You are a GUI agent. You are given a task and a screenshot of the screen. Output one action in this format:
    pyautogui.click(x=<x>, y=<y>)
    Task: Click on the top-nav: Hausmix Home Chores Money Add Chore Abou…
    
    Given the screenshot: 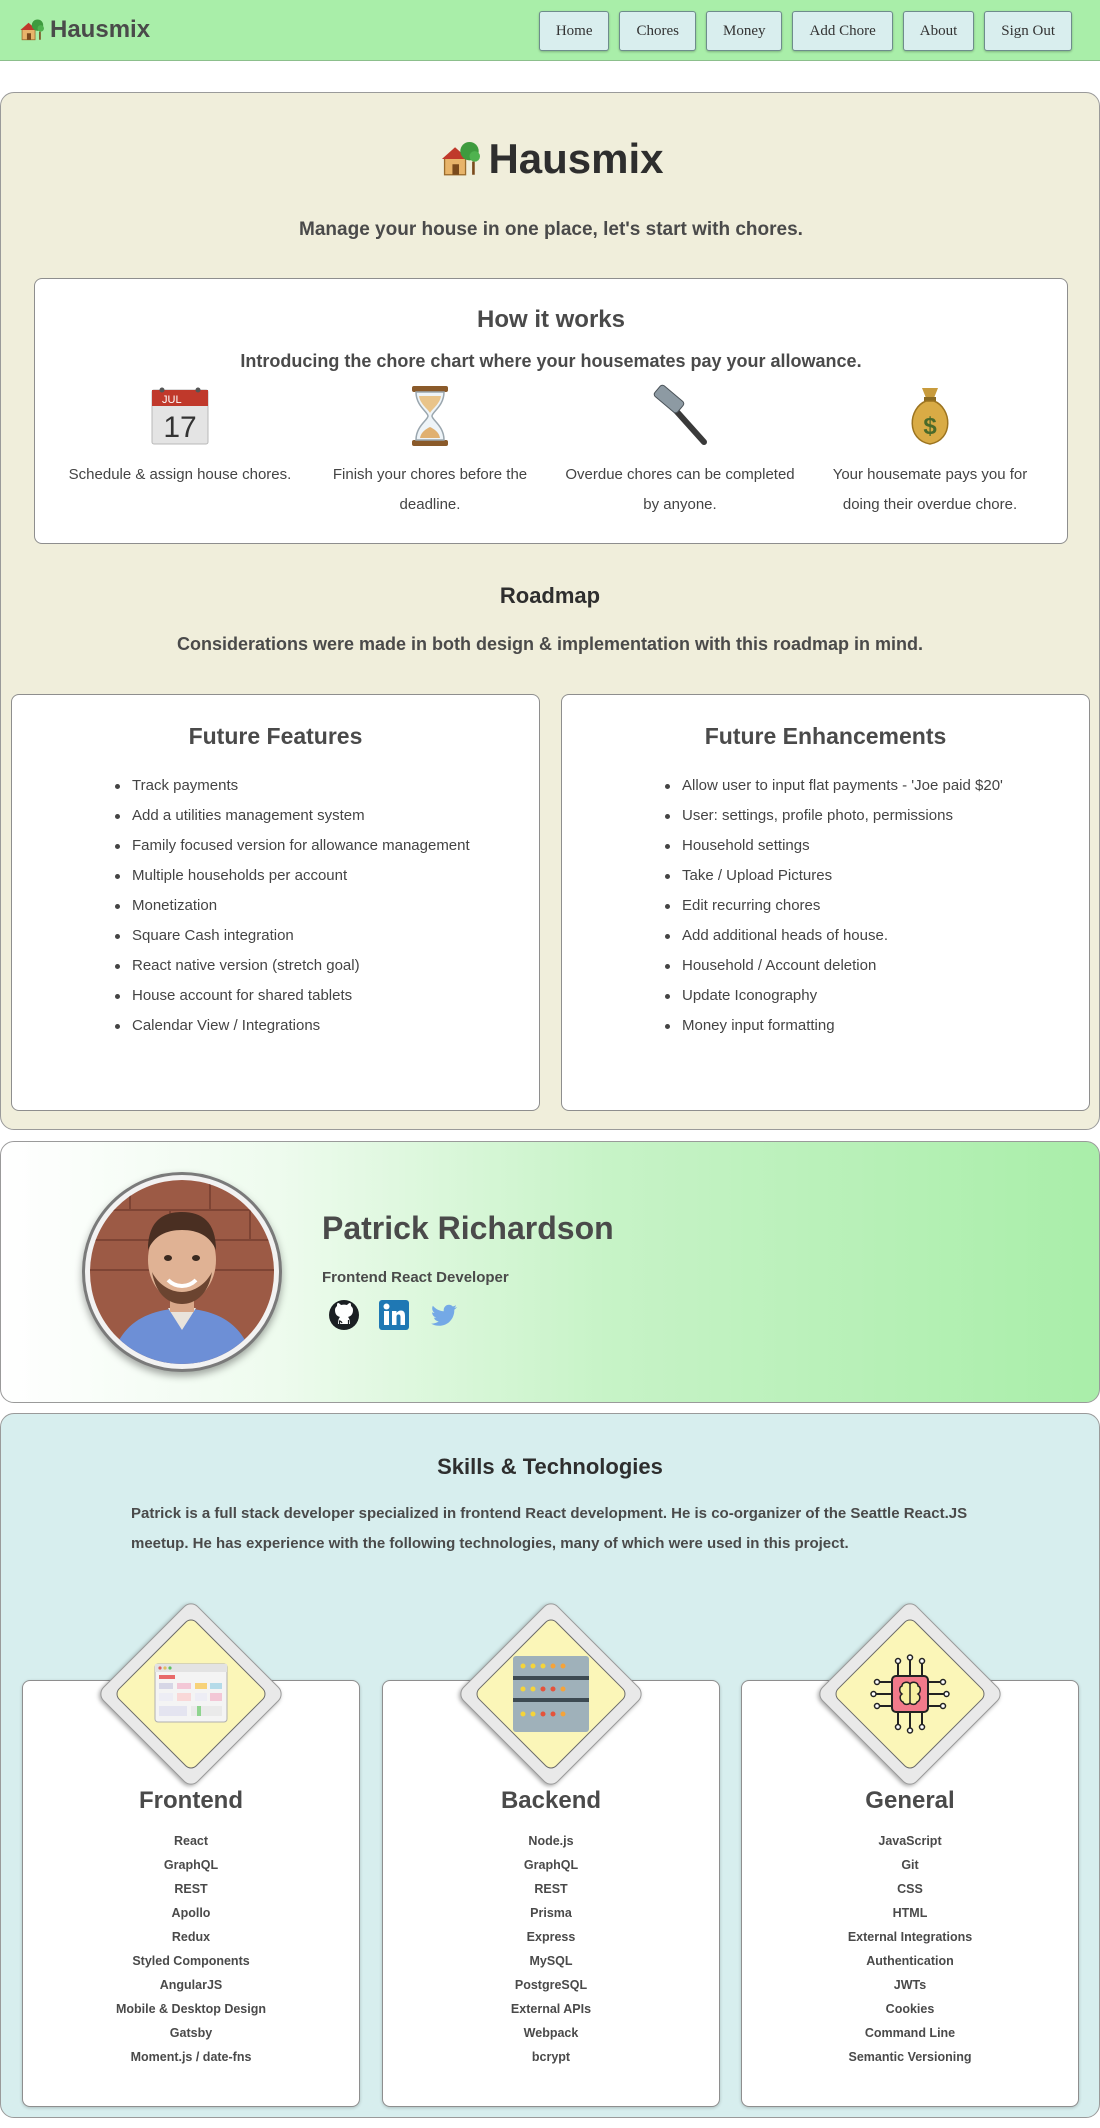 What is the action you would take?
    pyautogui.click(x=550, y=30)
    